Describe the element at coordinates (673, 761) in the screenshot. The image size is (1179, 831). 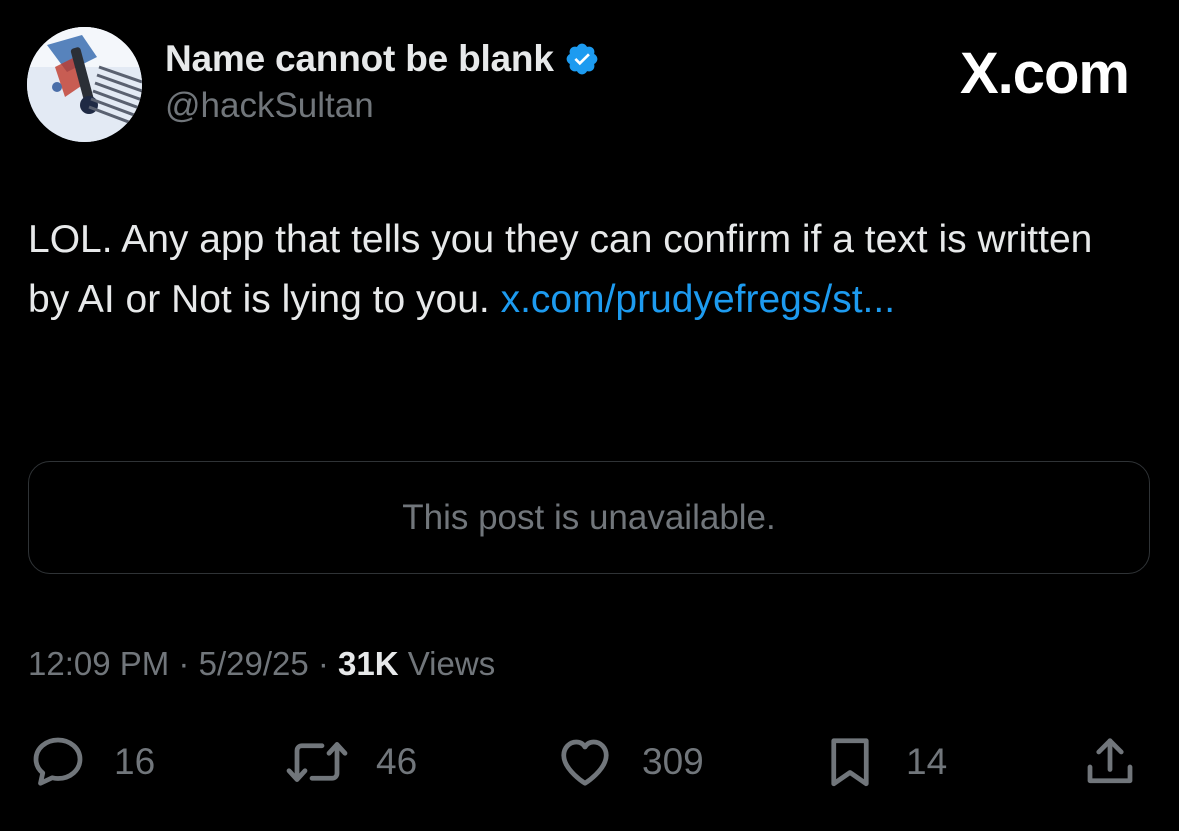
I see `like-count: 309` at that location.